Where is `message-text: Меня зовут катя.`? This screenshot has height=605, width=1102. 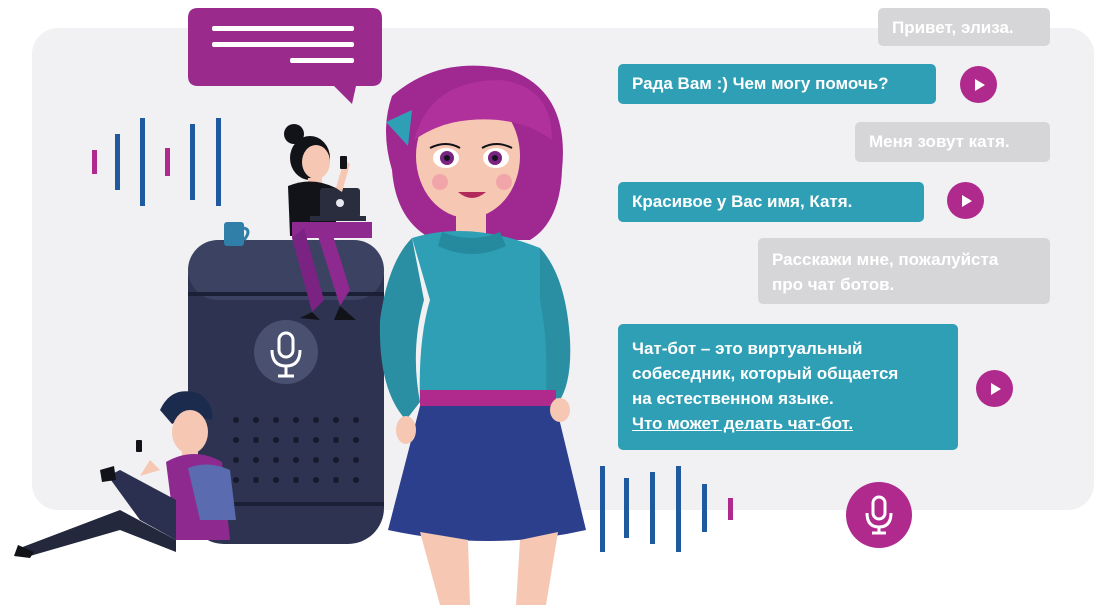 message-text: Меня зовут катя. is located at coordinates (939, 141).